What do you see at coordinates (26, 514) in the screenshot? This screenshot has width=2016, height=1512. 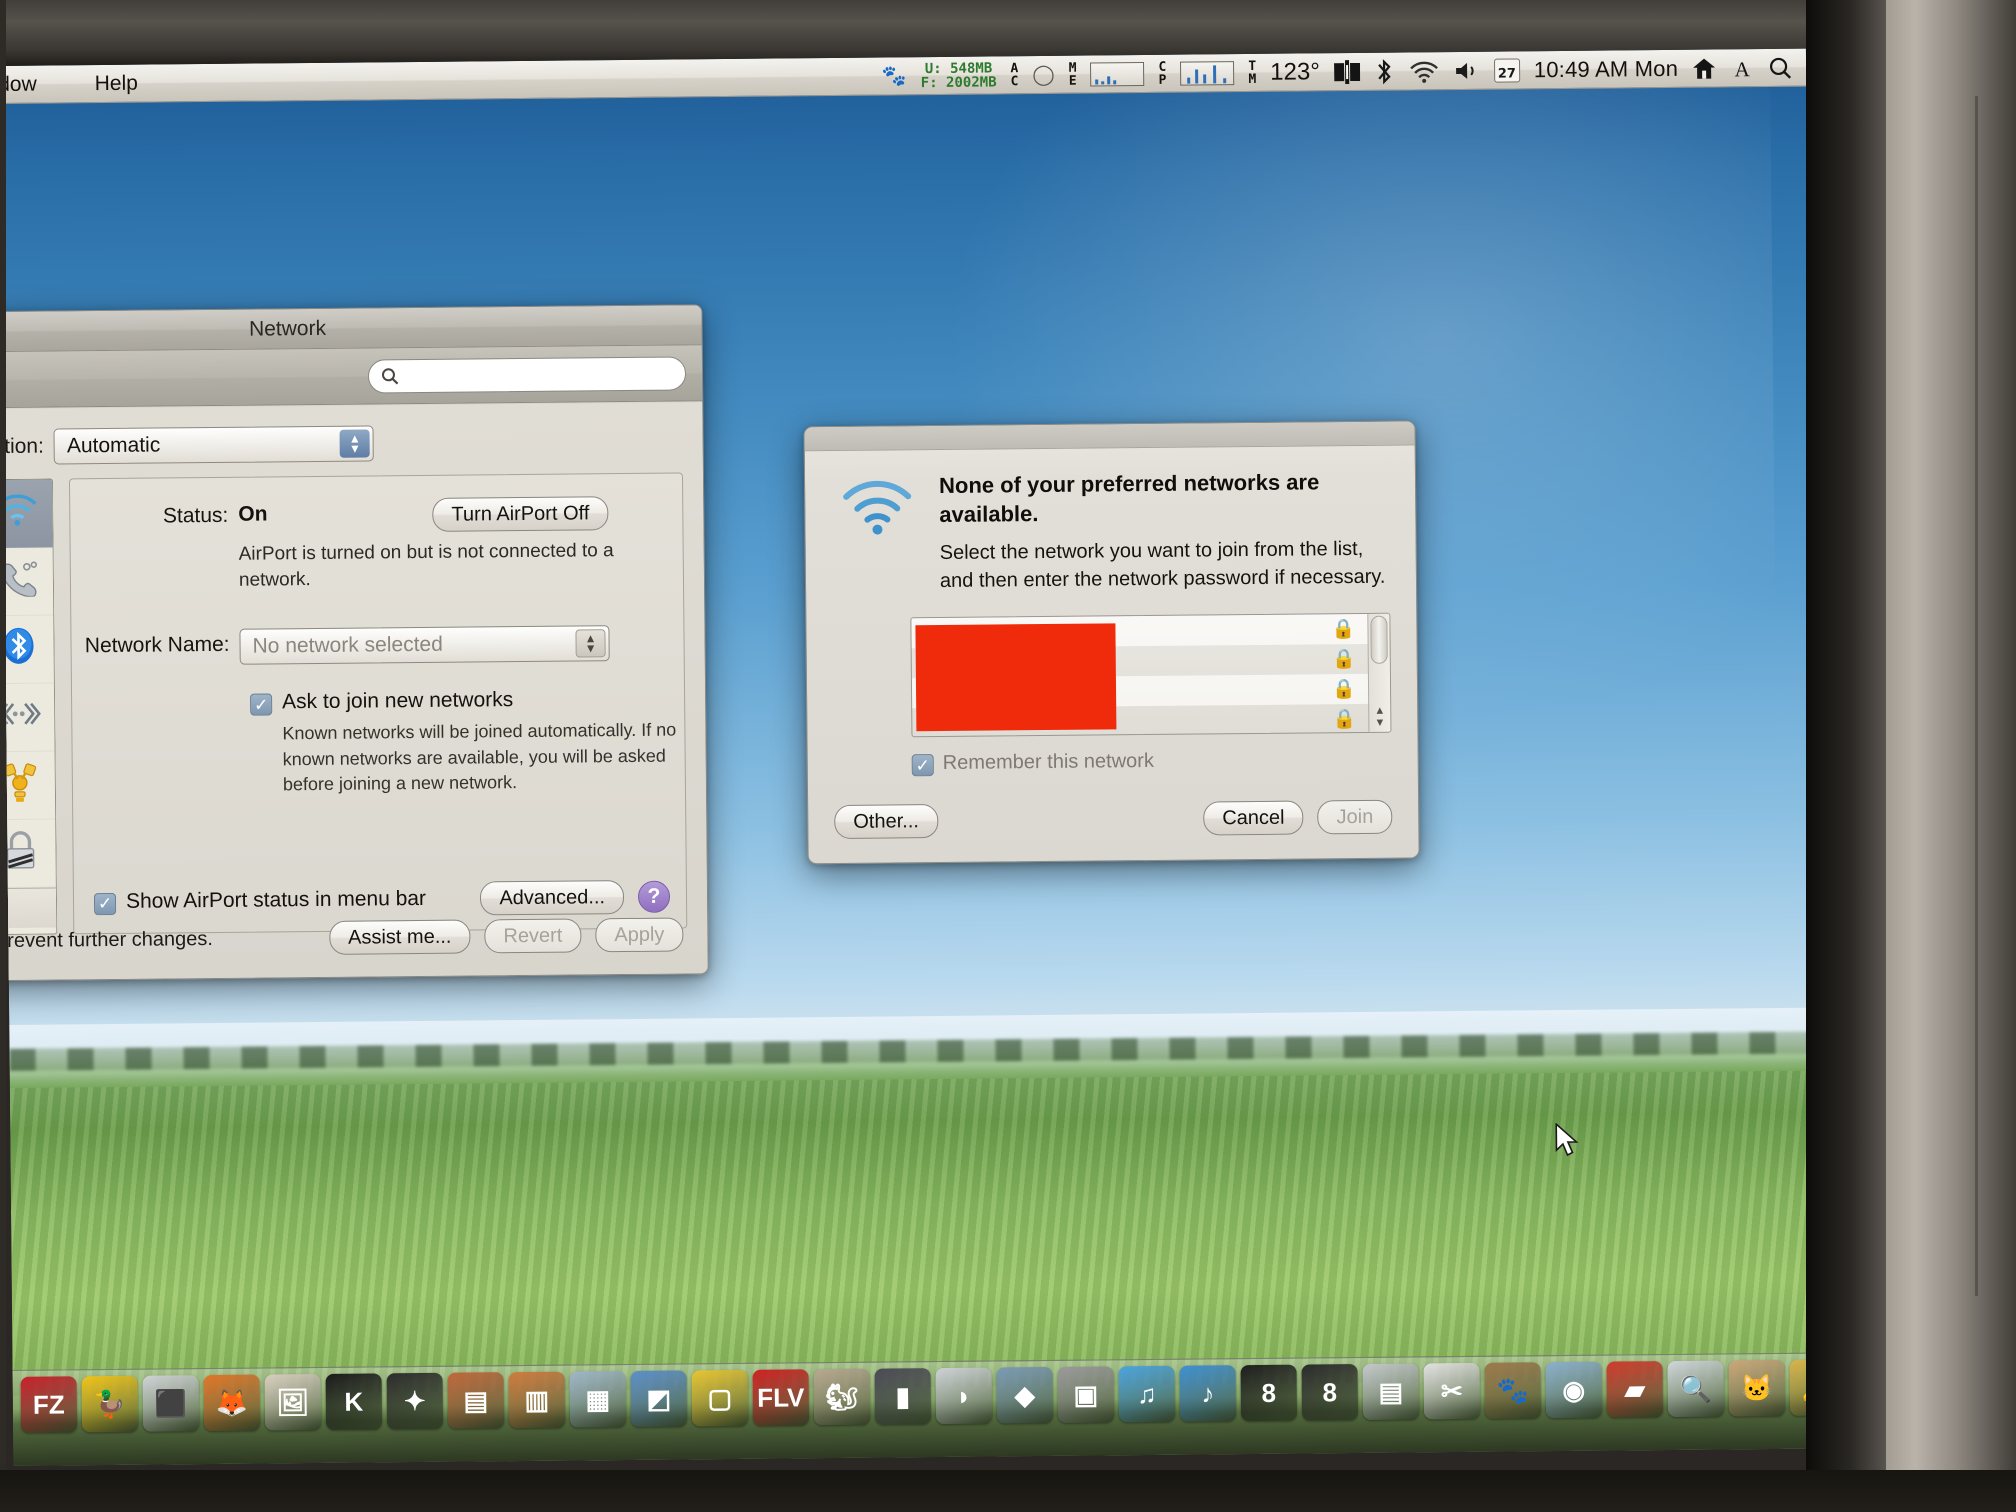 I see `service-item-airport` at bounding box center [26, 514].